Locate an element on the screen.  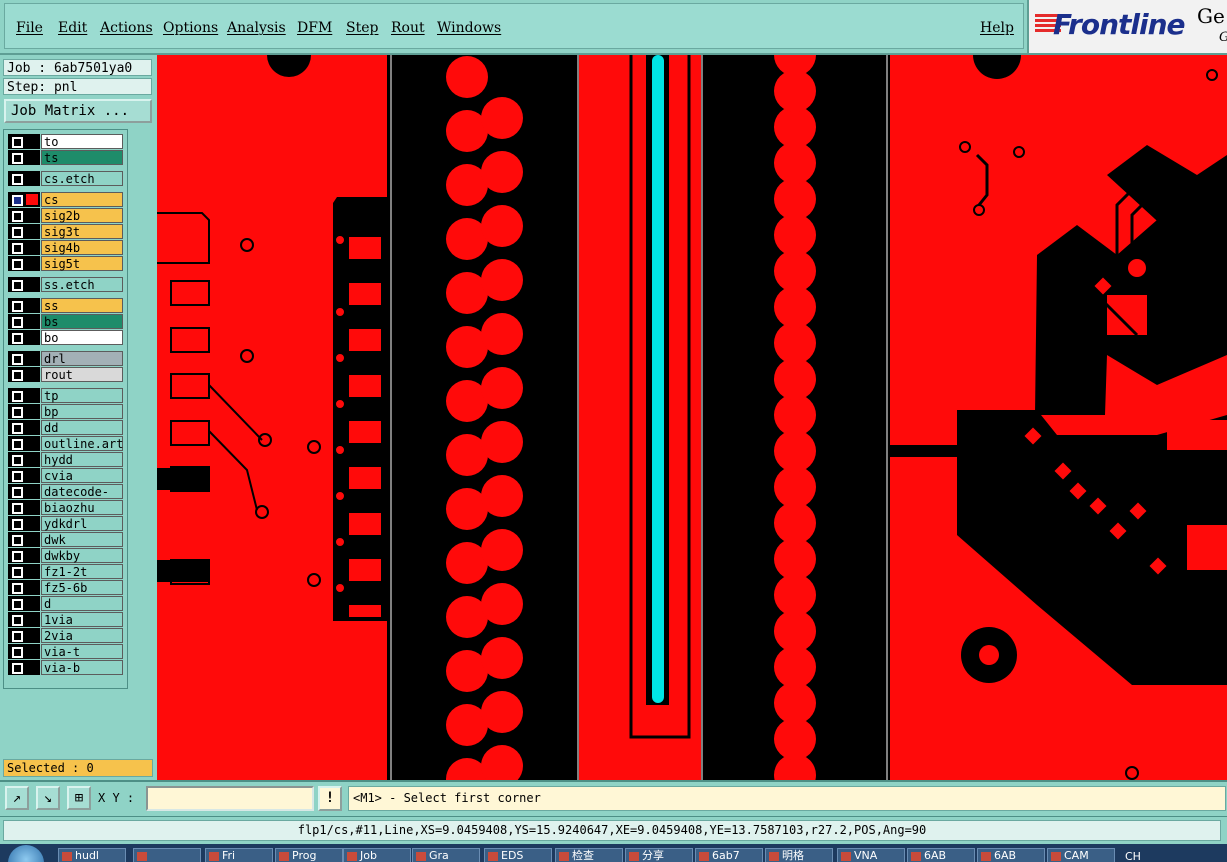
layer-row-outline.art: outline.art is located at coordinates (67, 443).